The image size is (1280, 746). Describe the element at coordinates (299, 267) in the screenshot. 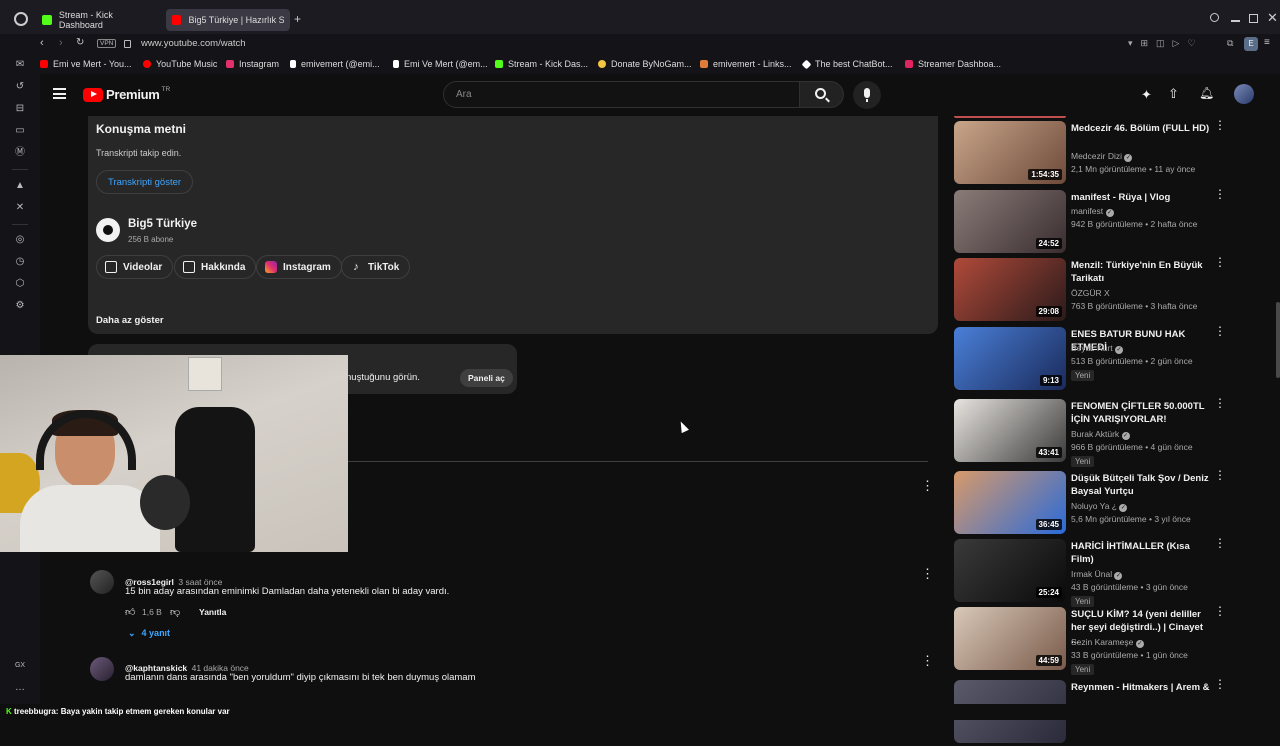

I see `instagram-chip: Instagram` at that location.